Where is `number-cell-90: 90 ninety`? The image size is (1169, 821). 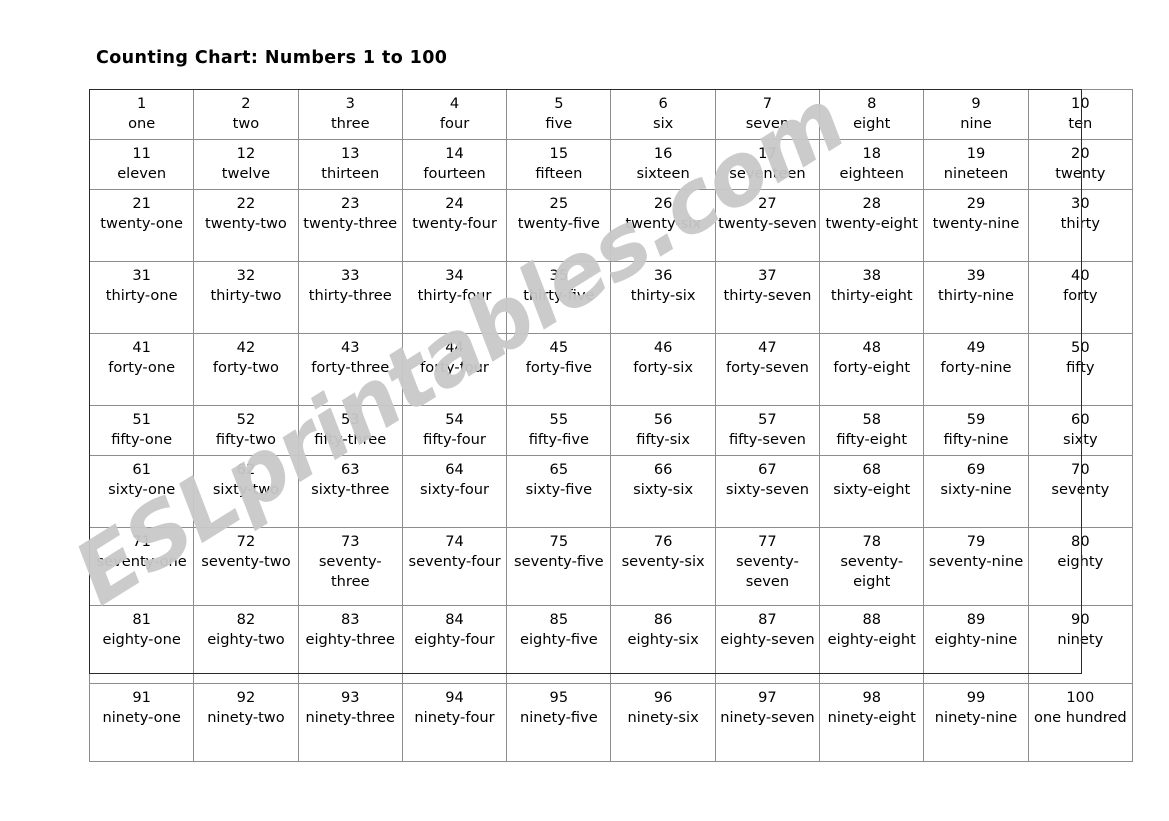
number-cell-90: 90 ninety is located at coordinates (1080, 644).